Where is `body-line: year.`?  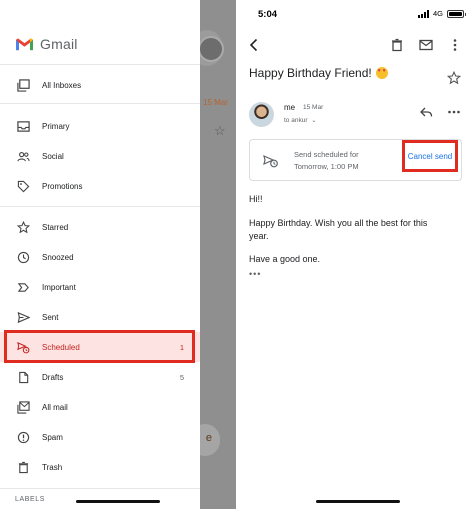 body-line: year. is located at coordinates (259, 236).